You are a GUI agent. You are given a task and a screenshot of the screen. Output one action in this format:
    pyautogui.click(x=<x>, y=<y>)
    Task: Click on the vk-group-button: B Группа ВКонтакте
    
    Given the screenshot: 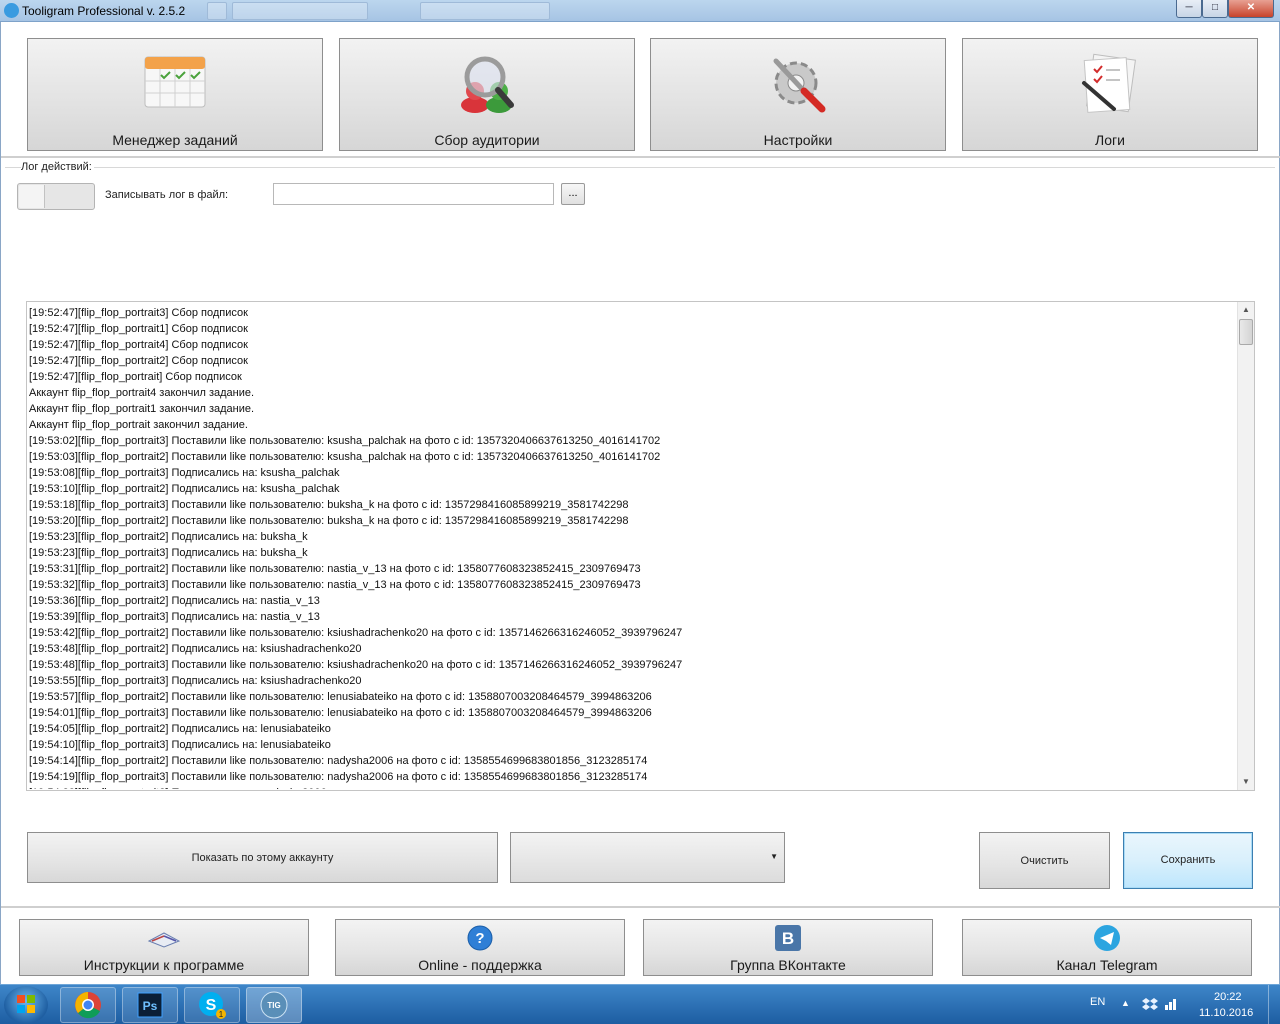 What is the action you would take?
    pyautogui.click(x=788, y=947)
    